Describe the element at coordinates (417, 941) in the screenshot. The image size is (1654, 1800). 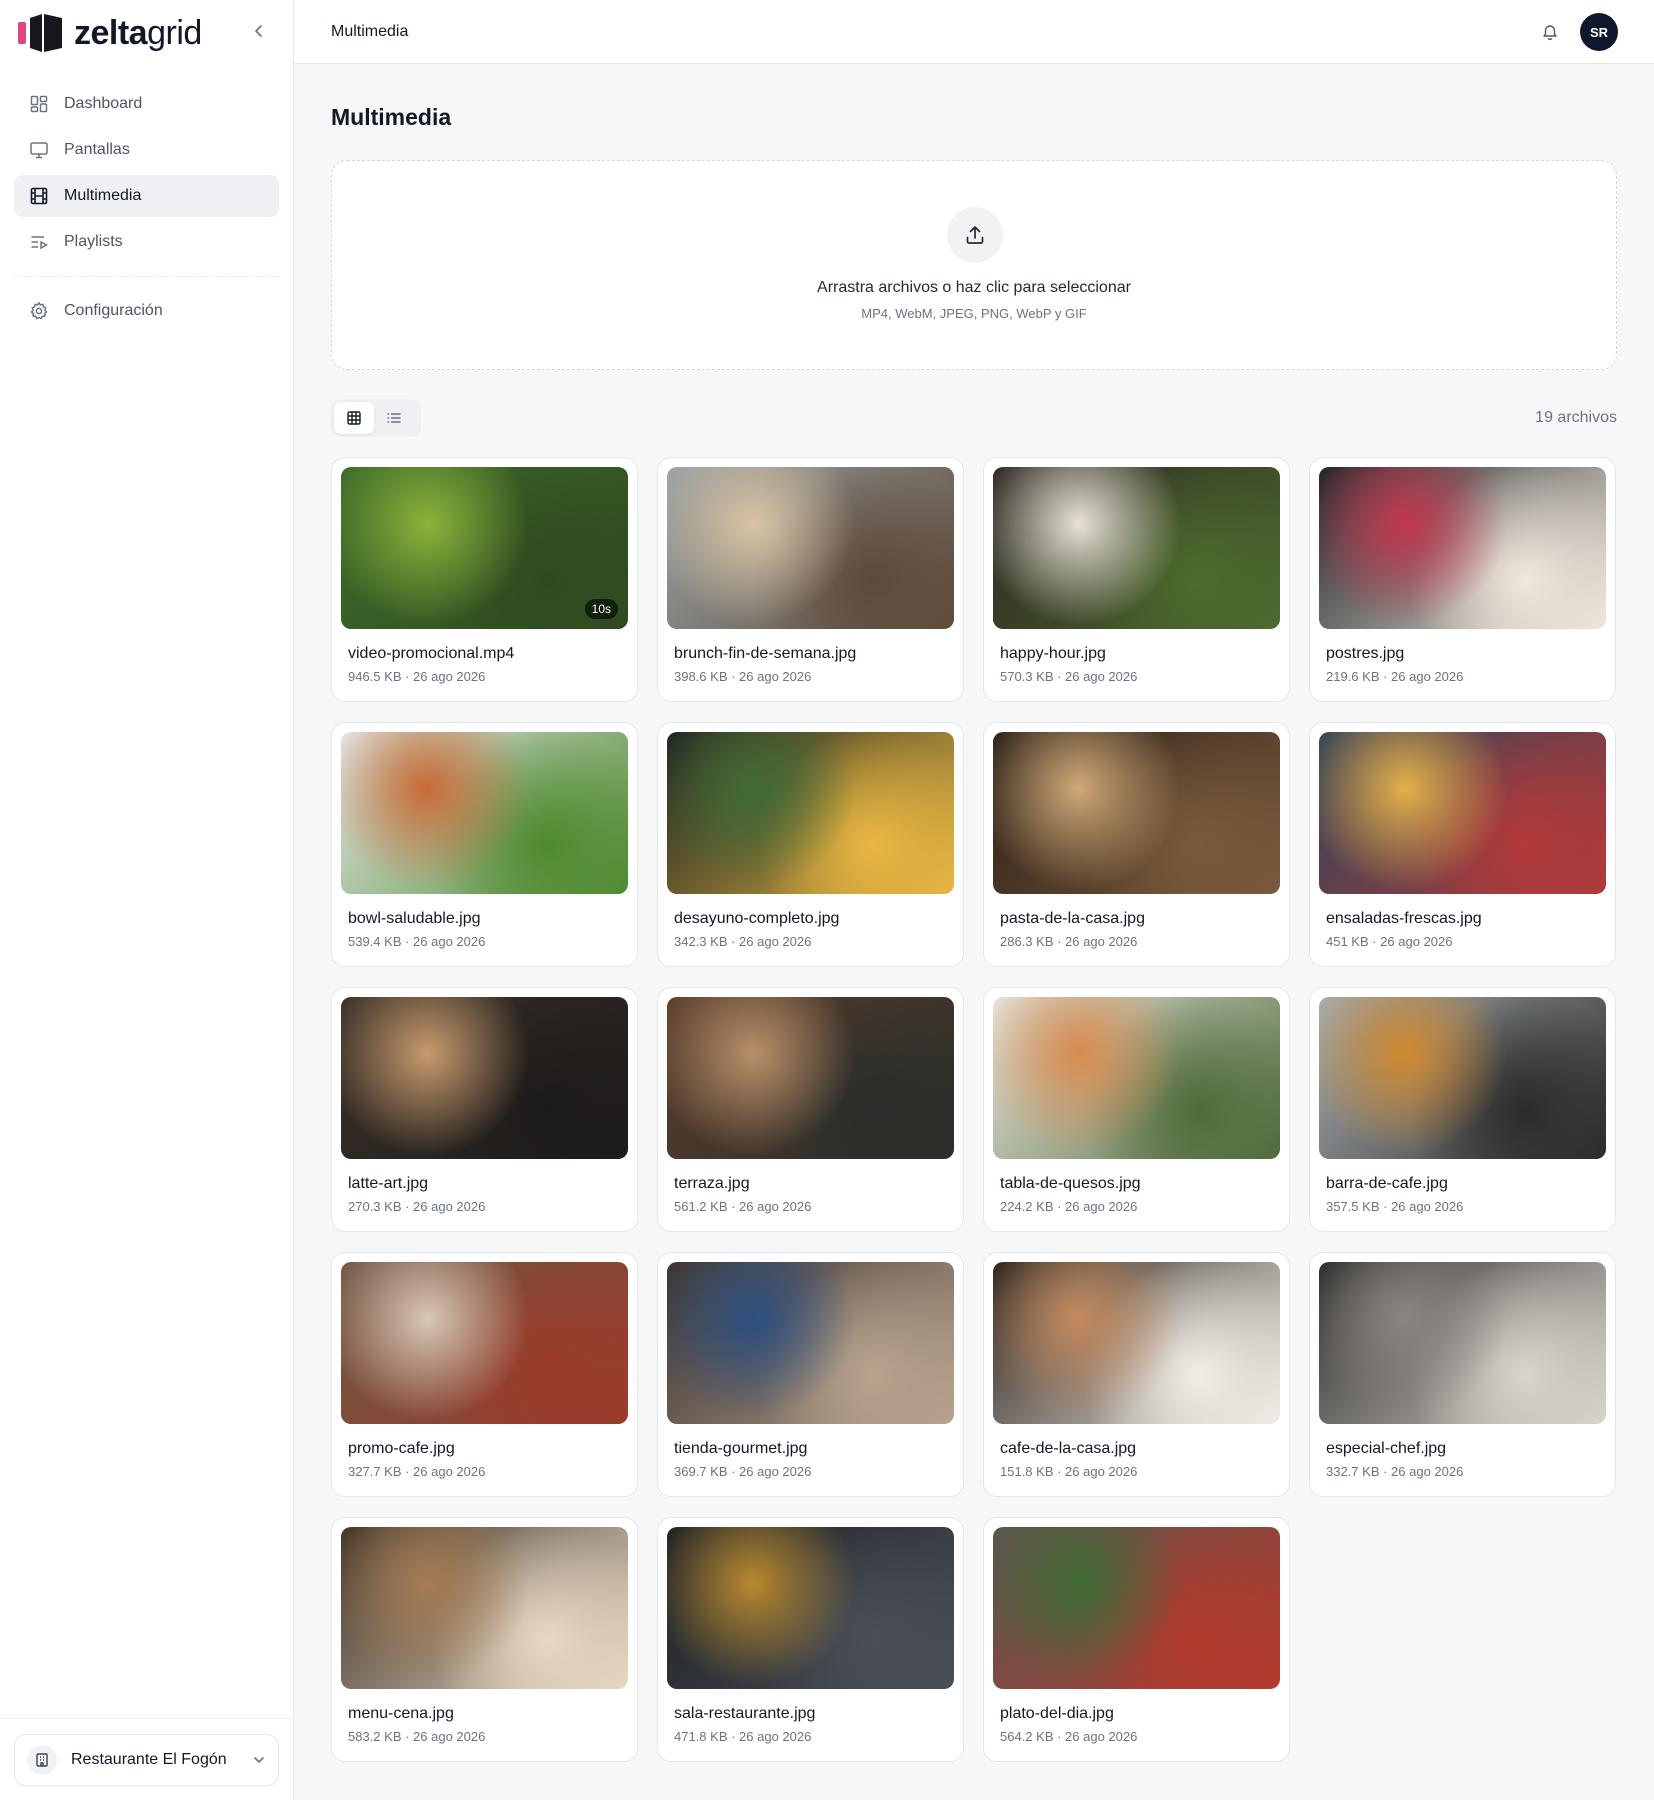
I see `media-meta: 539.4 KB · 26 ago 2026` at that location.